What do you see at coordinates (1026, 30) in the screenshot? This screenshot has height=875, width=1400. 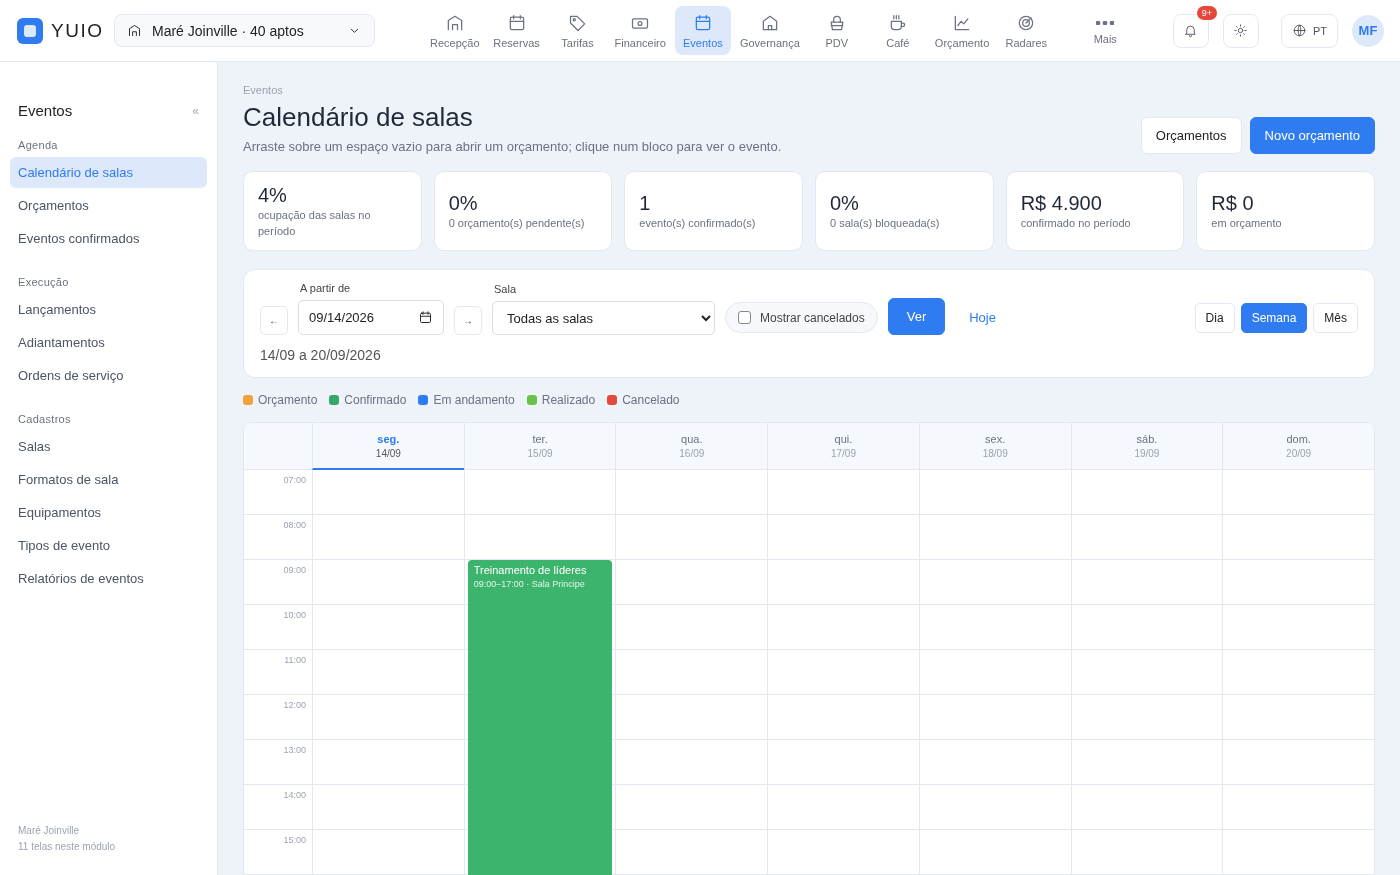 I see `nav-item: Radares` at bounding box center [1026, 30].